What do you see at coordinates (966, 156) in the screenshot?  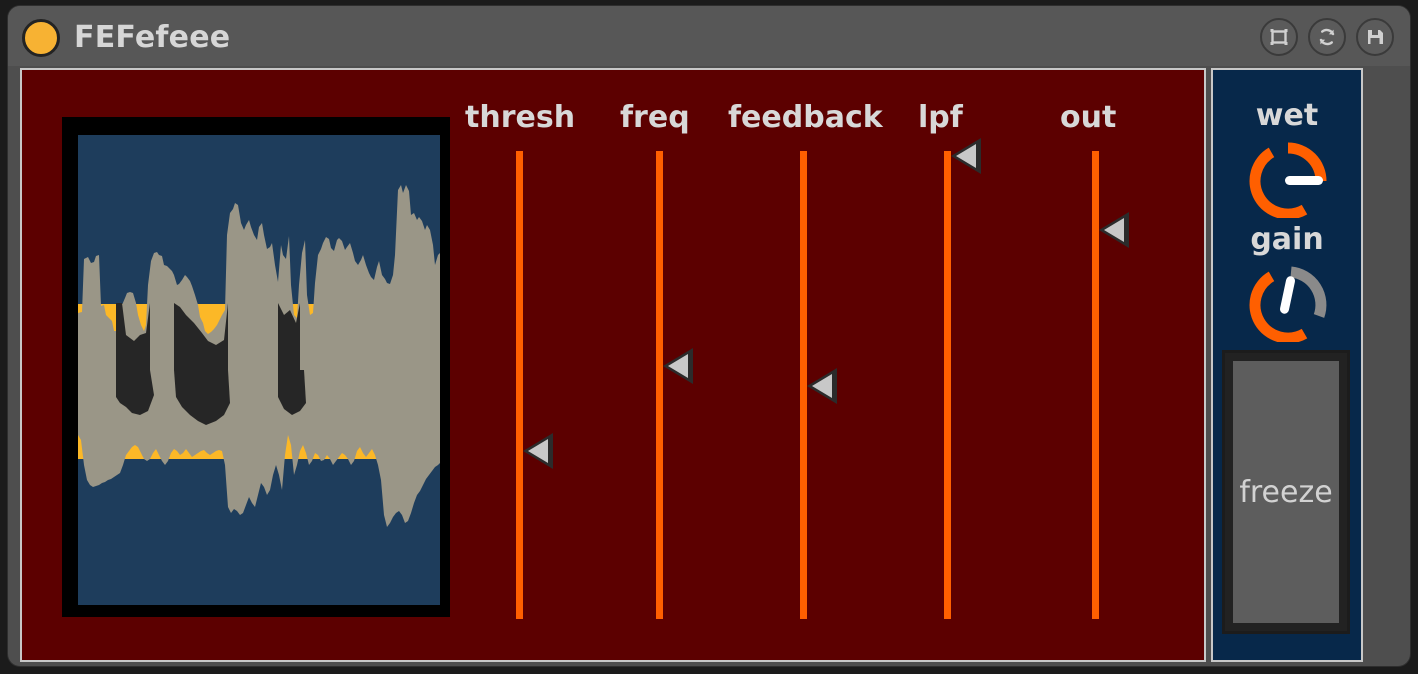 I see `slider-handle-lpf` at bounding box center [966, 156].